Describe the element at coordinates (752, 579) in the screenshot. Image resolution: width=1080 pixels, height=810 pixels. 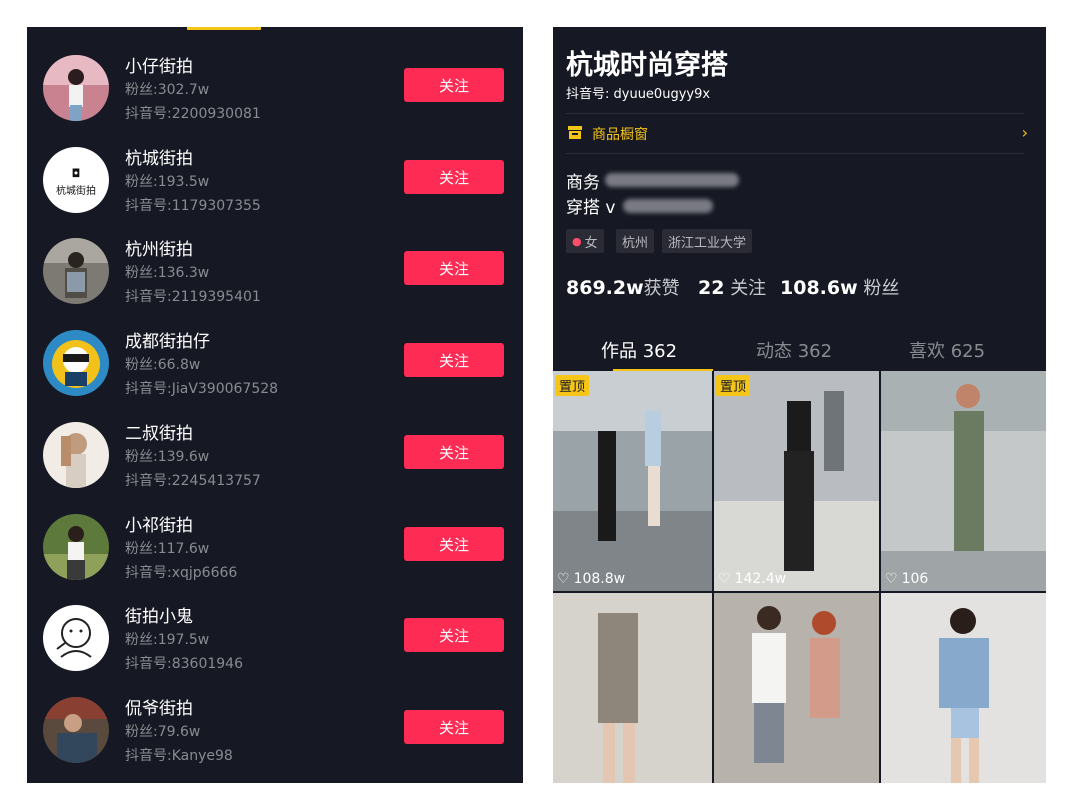
I see `like-count: ♡ 142.4w` at that location.